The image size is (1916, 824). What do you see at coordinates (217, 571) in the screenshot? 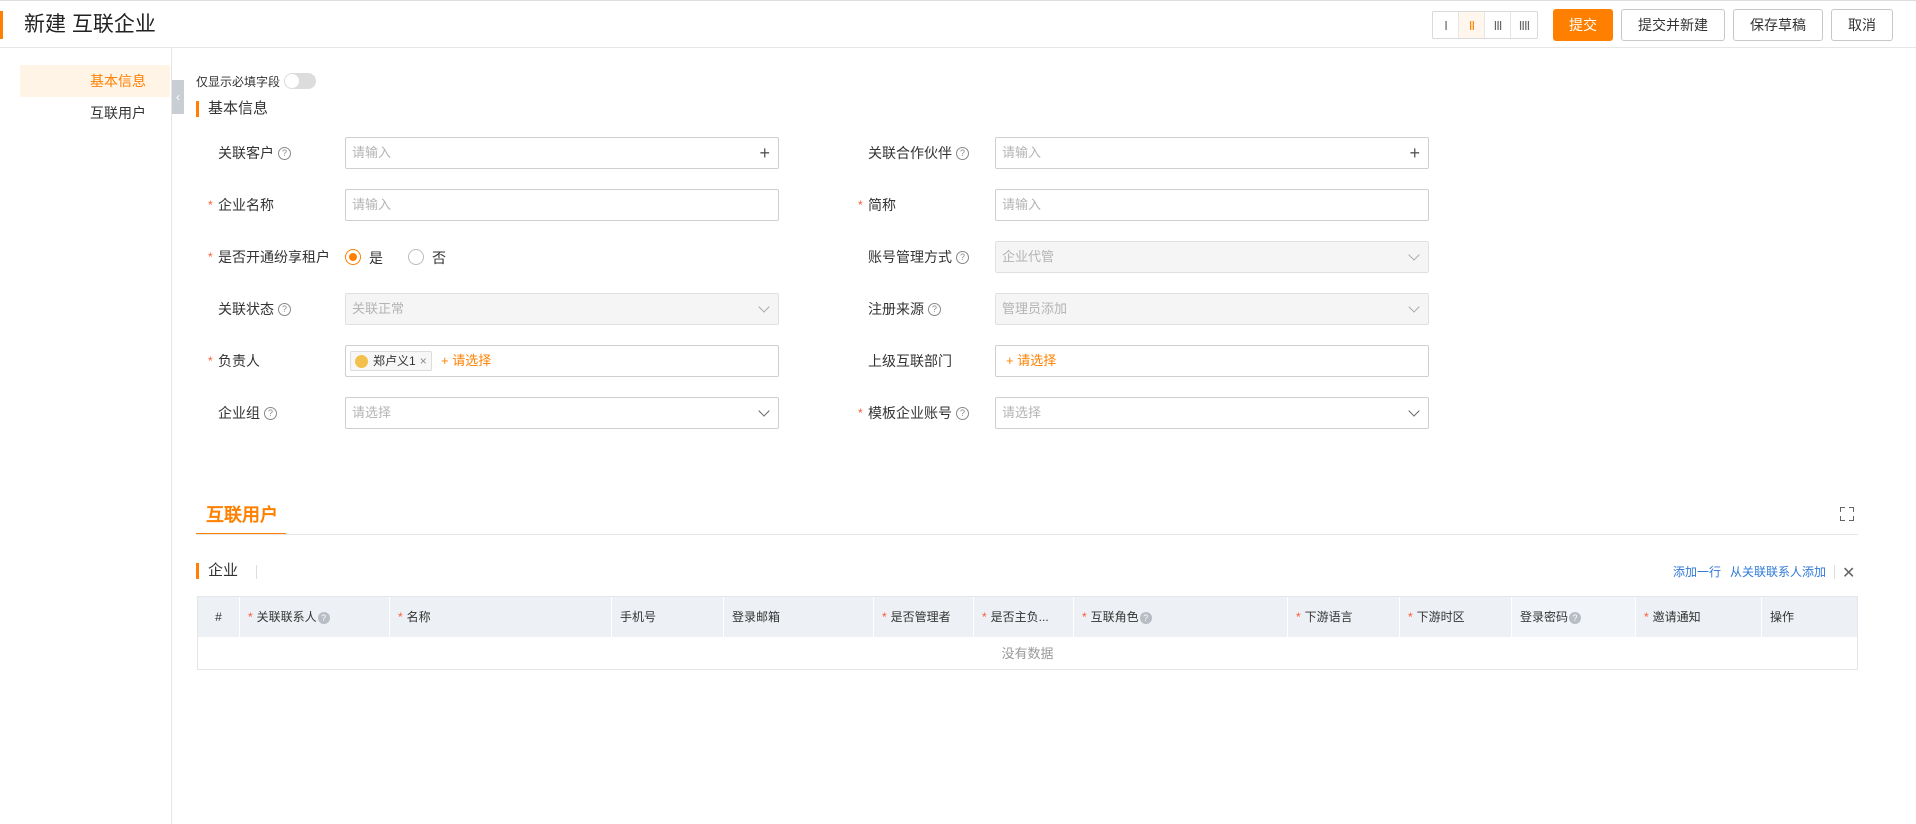
I see `subsection-title-company: 企业` at bounding box center [217, 571].